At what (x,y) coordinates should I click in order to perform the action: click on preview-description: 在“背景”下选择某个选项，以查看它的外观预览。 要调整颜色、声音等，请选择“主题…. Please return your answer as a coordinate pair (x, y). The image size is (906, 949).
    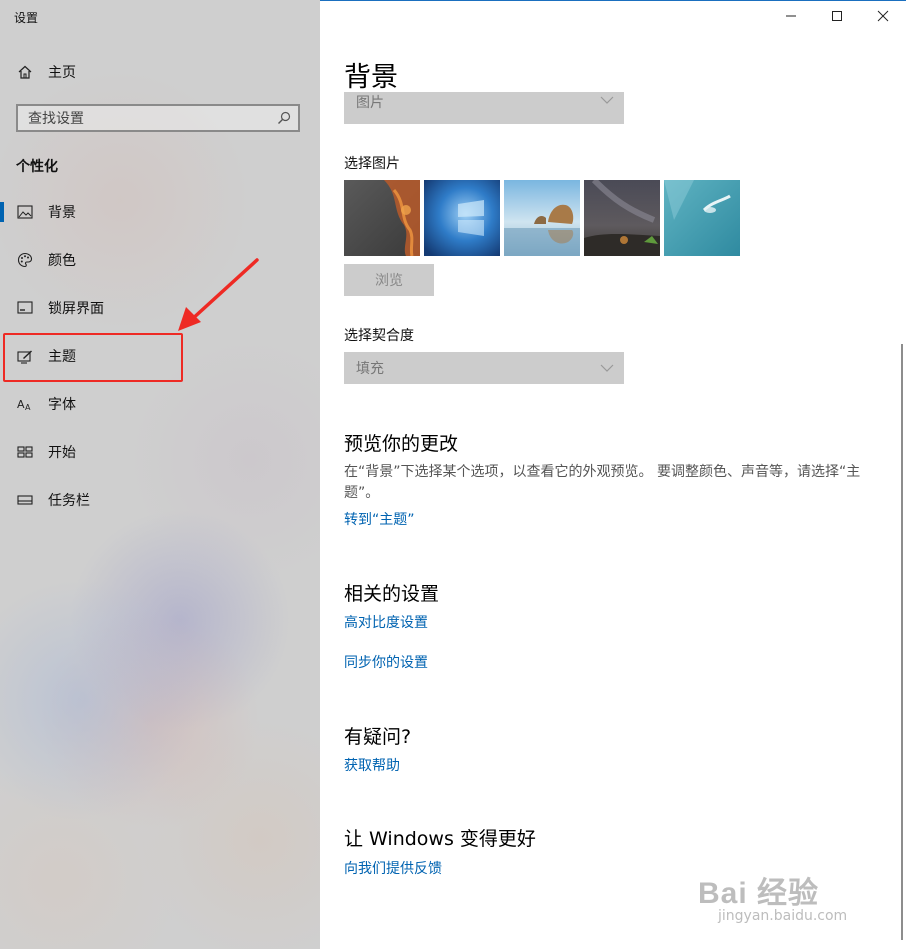
    Looking at the image, I should click on (602, 482).